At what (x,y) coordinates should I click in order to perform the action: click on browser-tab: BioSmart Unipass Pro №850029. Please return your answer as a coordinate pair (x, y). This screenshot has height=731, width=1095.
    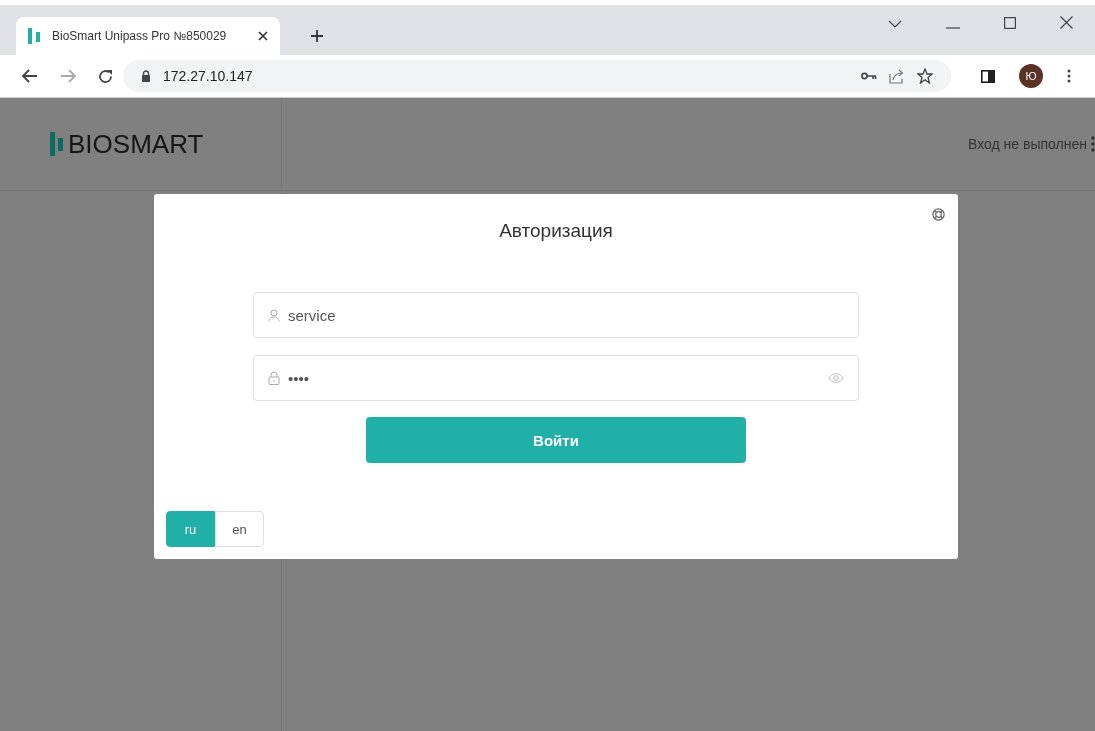
    Looking at the image, I should click on (148, 36).